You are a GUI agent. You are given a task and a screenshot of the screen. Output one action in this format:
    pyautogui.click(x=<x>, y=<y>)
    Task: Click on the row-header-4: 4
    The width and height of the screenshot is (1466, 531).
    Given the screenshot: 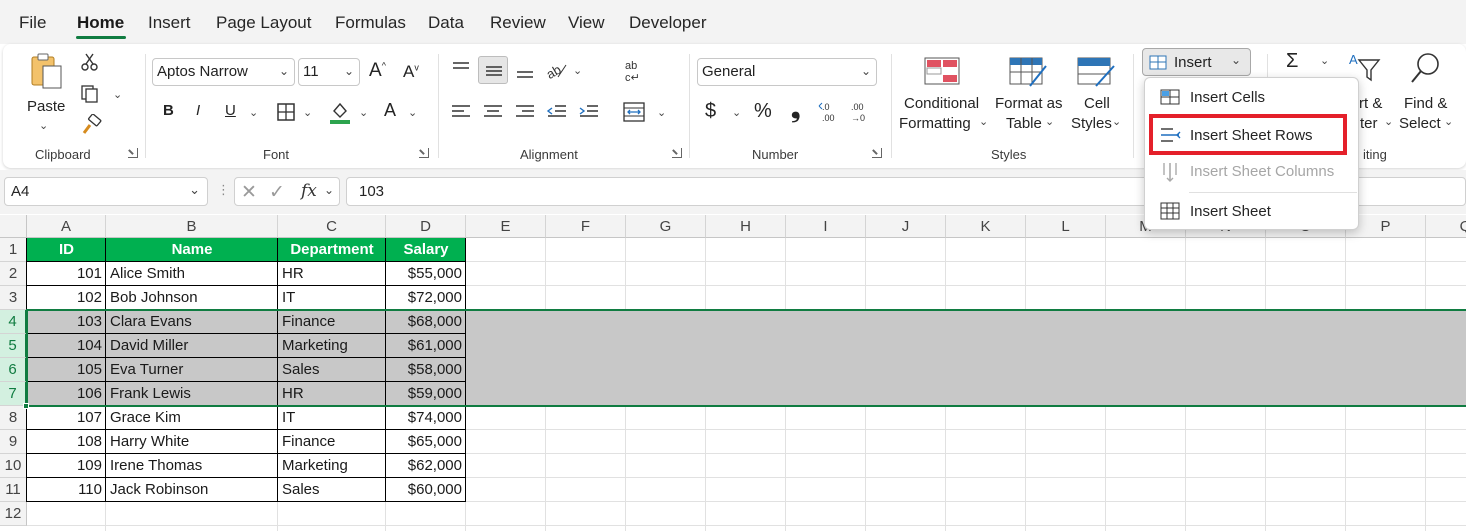 What is the action you would take?
    pyautogui.click(x=13, y=322)
    